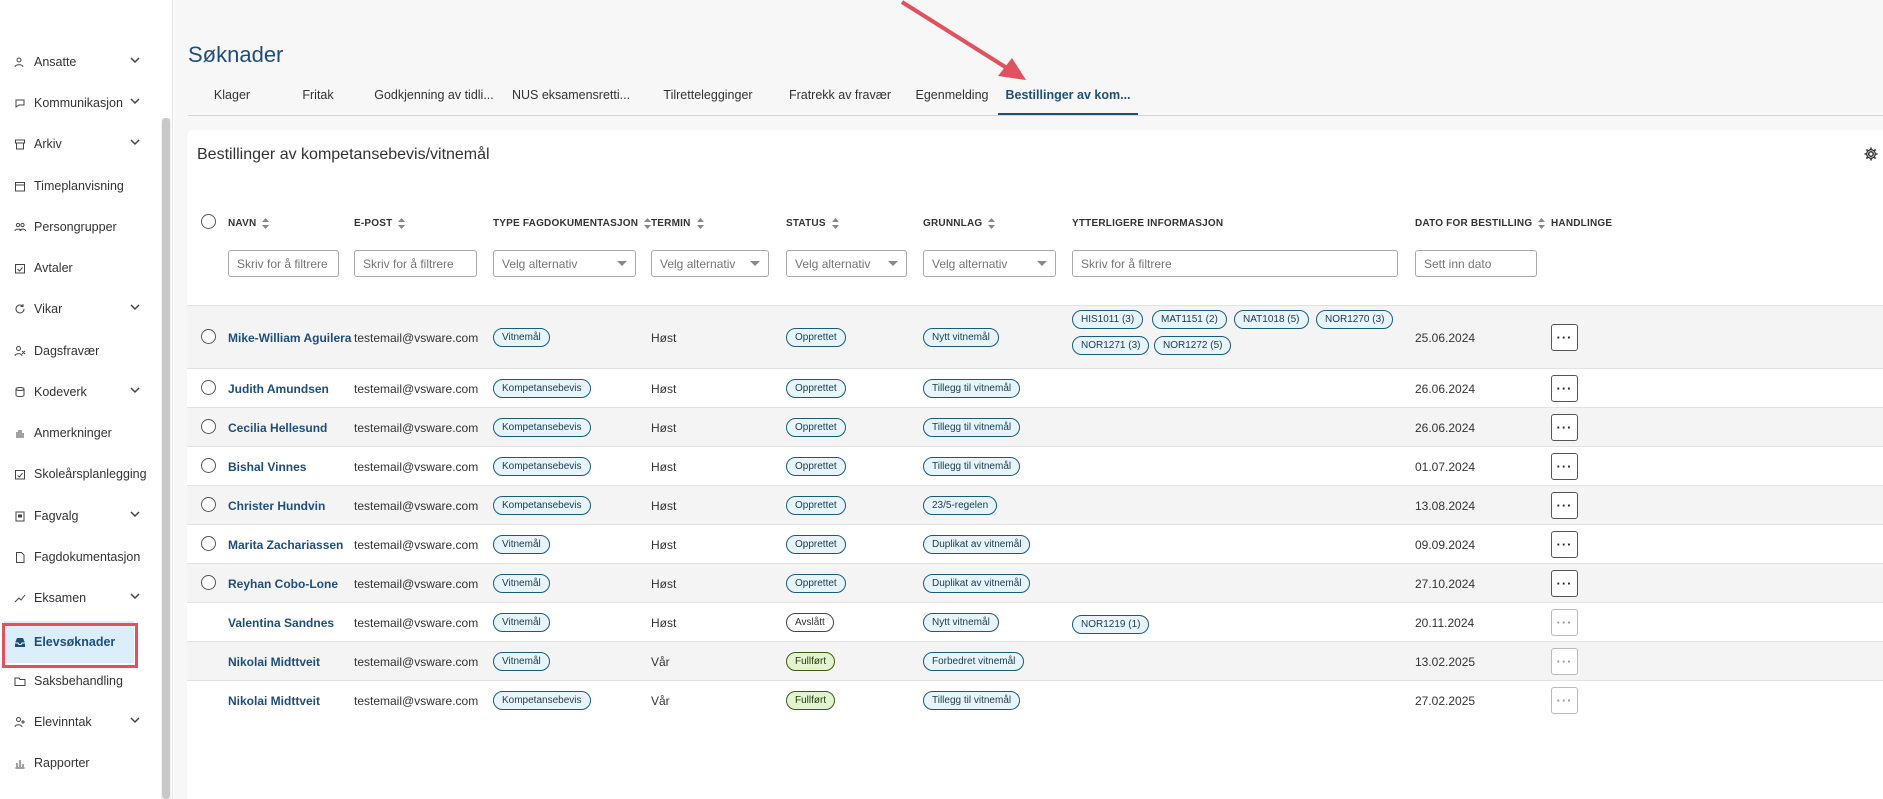 Image resolution: width=1883 pixels, height=799 pixels. Describe the element at coordinates (671, 223) in the screenshot. I see `column-header-label: TERMIN` at that location.